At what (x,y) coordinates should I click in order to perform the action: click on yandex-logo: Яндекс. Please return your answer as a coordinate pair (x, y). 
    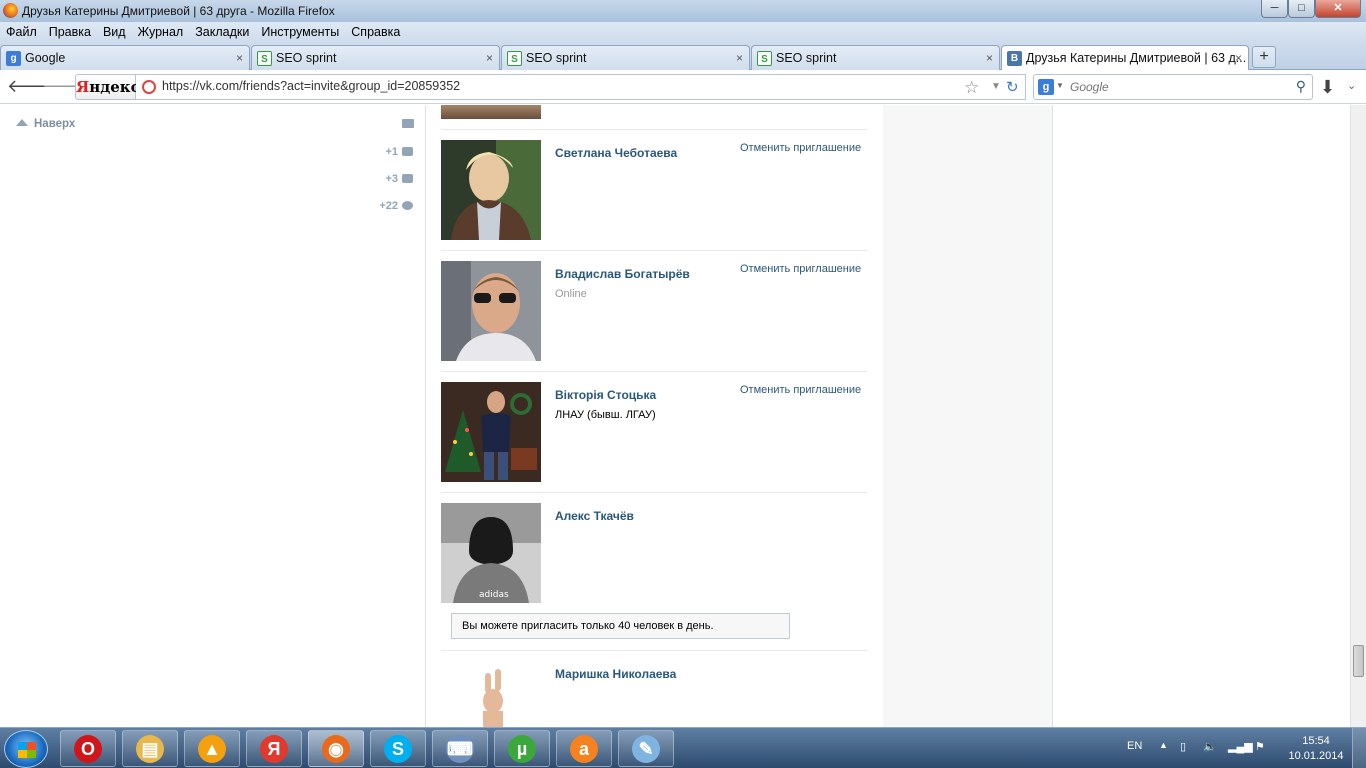
    Looking at the image, I should click on (107, 87).